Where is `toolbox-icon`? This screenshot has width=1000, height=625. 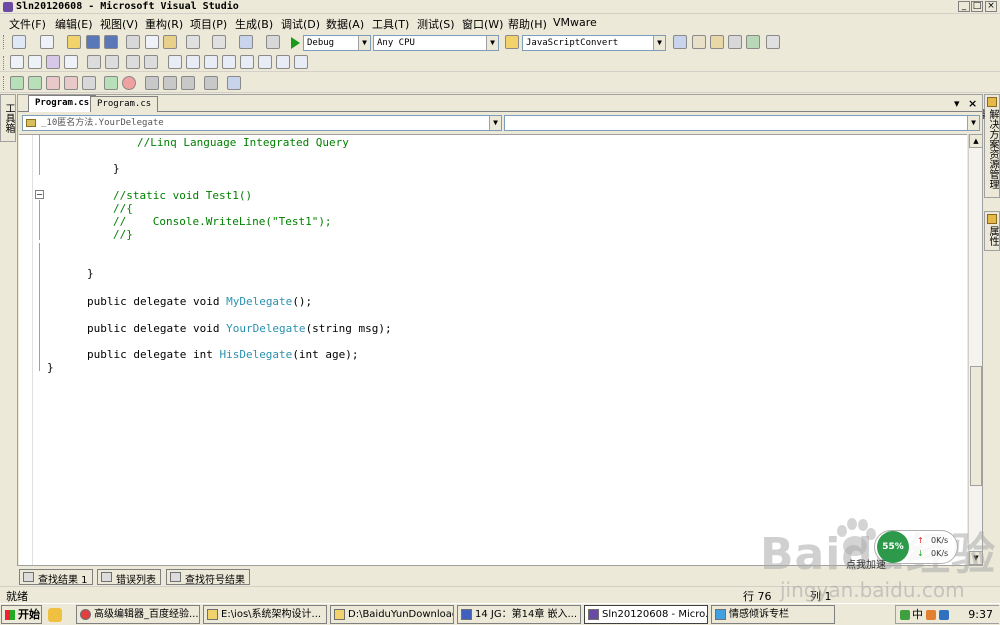 toolbox-icon is located at coordinates (735, 42).